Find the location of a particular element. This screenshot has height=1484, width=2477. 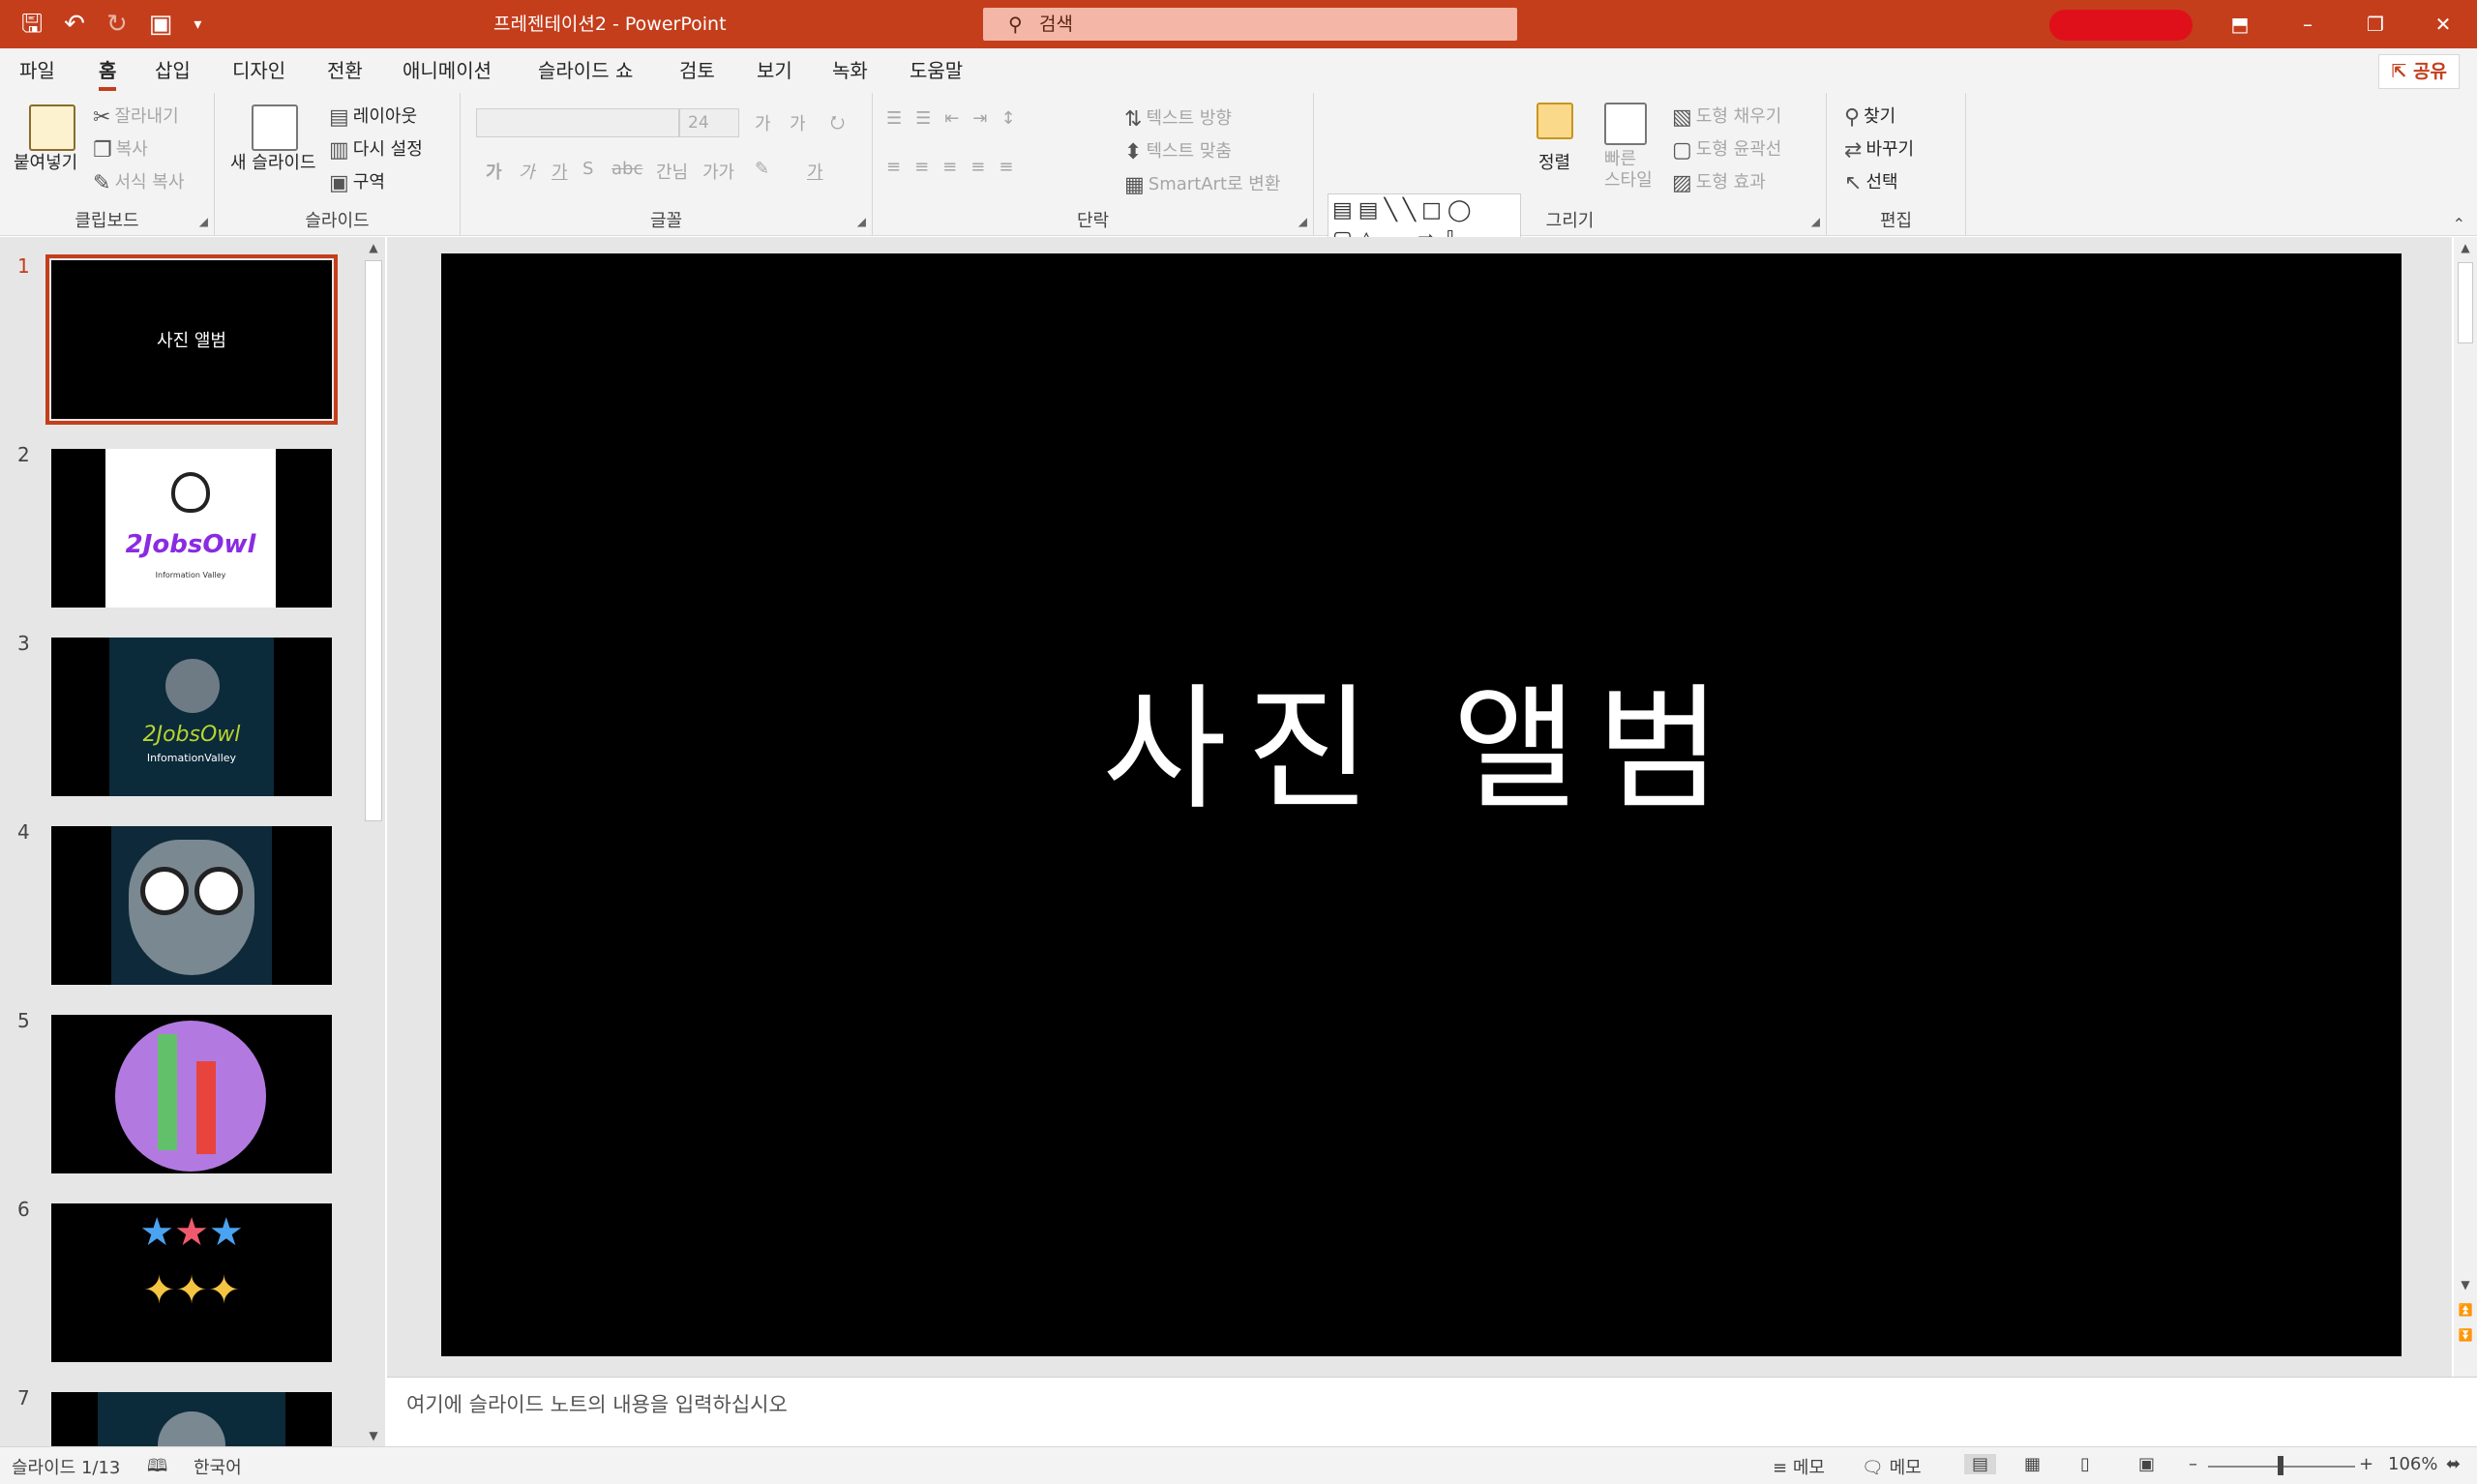

text-direction-button: 텍스트 방향 is located at coordinates (1189, 118).